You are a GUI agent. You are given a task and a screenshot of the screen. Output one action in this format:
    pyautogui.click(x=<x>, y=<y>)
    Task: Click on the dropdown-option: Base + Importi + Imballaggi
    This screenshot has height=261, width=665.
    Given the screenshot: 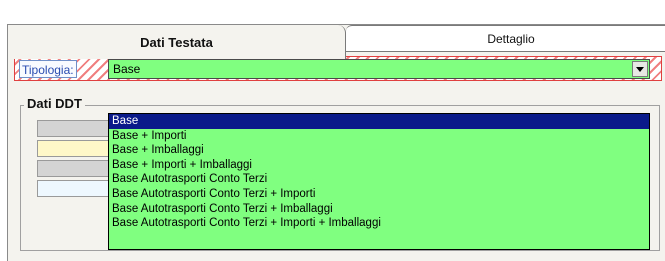 What is the action you would take?
    pyautogui.click(x=379, y=165)
    